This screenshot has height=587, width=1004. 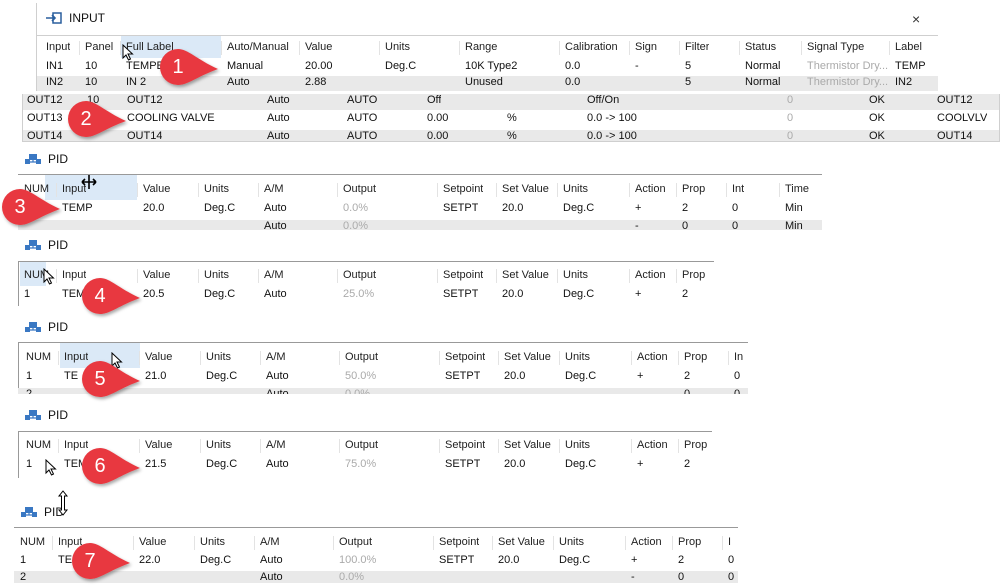 What do you see at coordinates (729, 542) in the screenshot?
I see `column-header: I` at bounding box center [729, 542].